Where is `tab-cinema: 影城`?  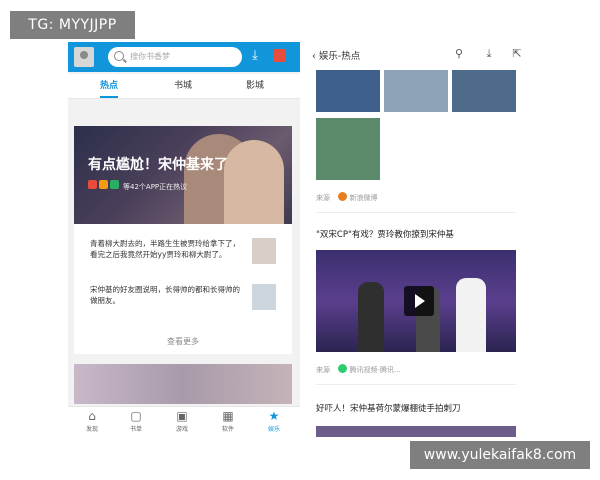
tab-cinema: 影城 is located at coordinates (255, 86).